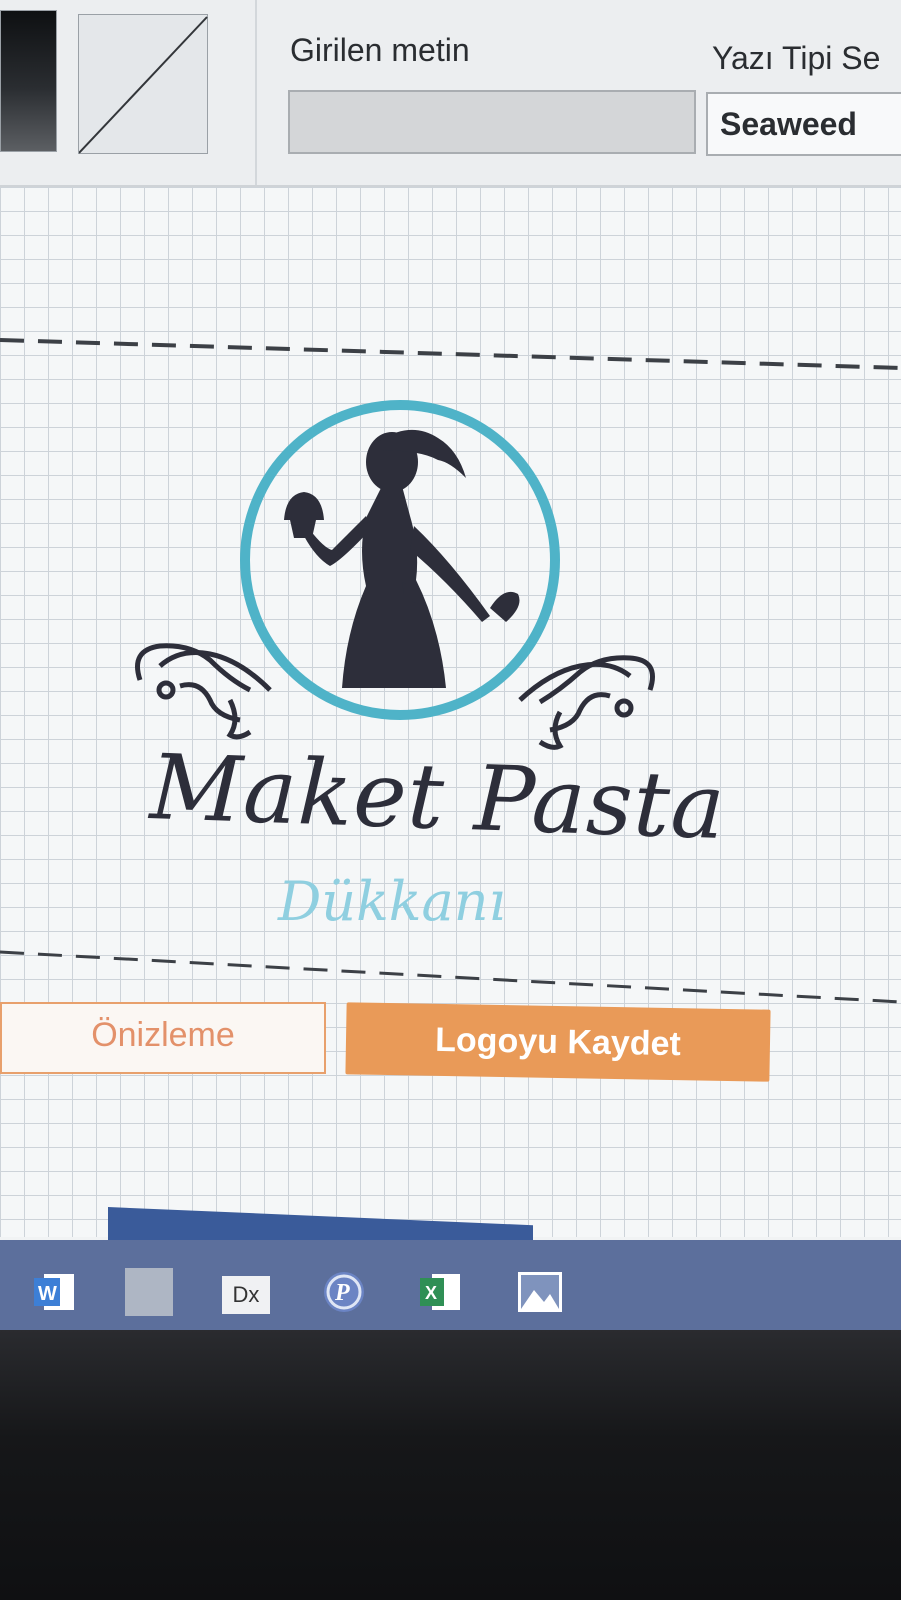 The width and height of the screenshot is (901, 1600). Describe the element at coordinates (28, 81) in the screenshot. I see `fill-color-swatch` at that location.